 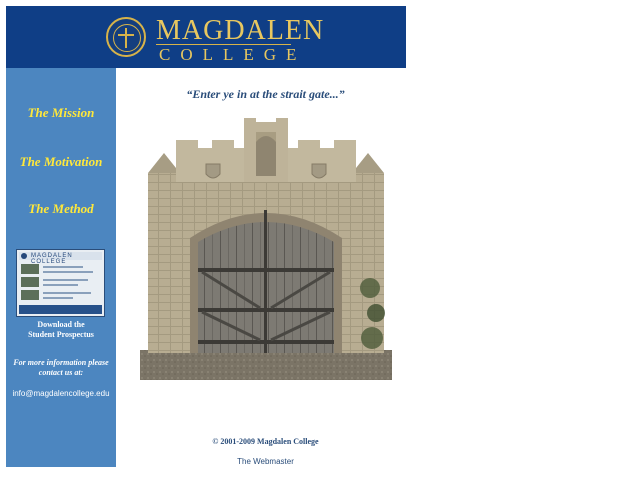 I want to click on thumb-seal-icon, so click(x=24, y=256).